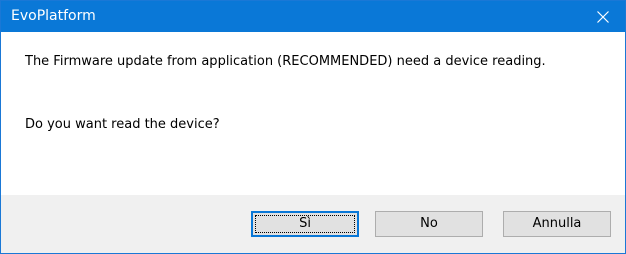 This screenshot has height=254, width=626. What do you see at coordinates (53, 16) in the screenshot?
I see `window-title: EvoPlatform` at bounding box center [53, 16].